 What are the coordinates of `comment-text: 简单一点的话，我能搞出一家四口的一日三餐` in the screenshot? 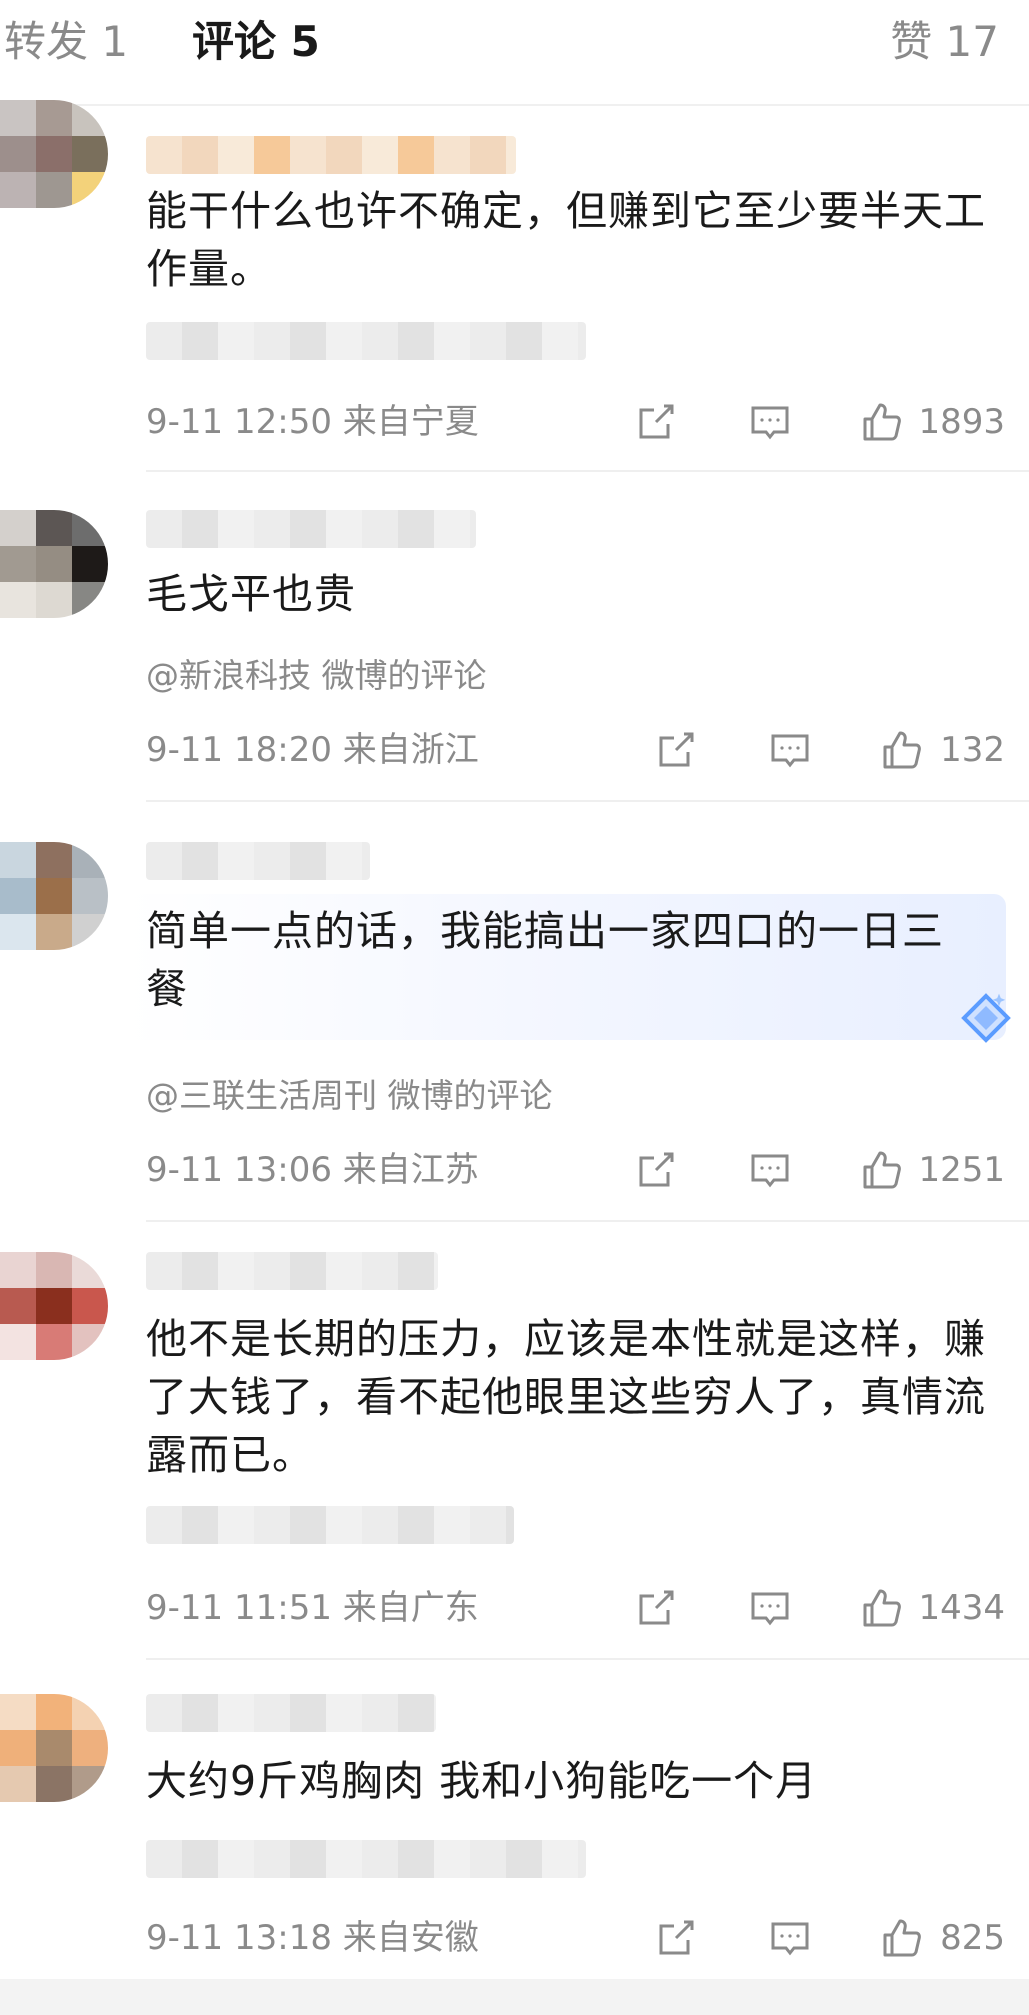 It's located at (545, 960).